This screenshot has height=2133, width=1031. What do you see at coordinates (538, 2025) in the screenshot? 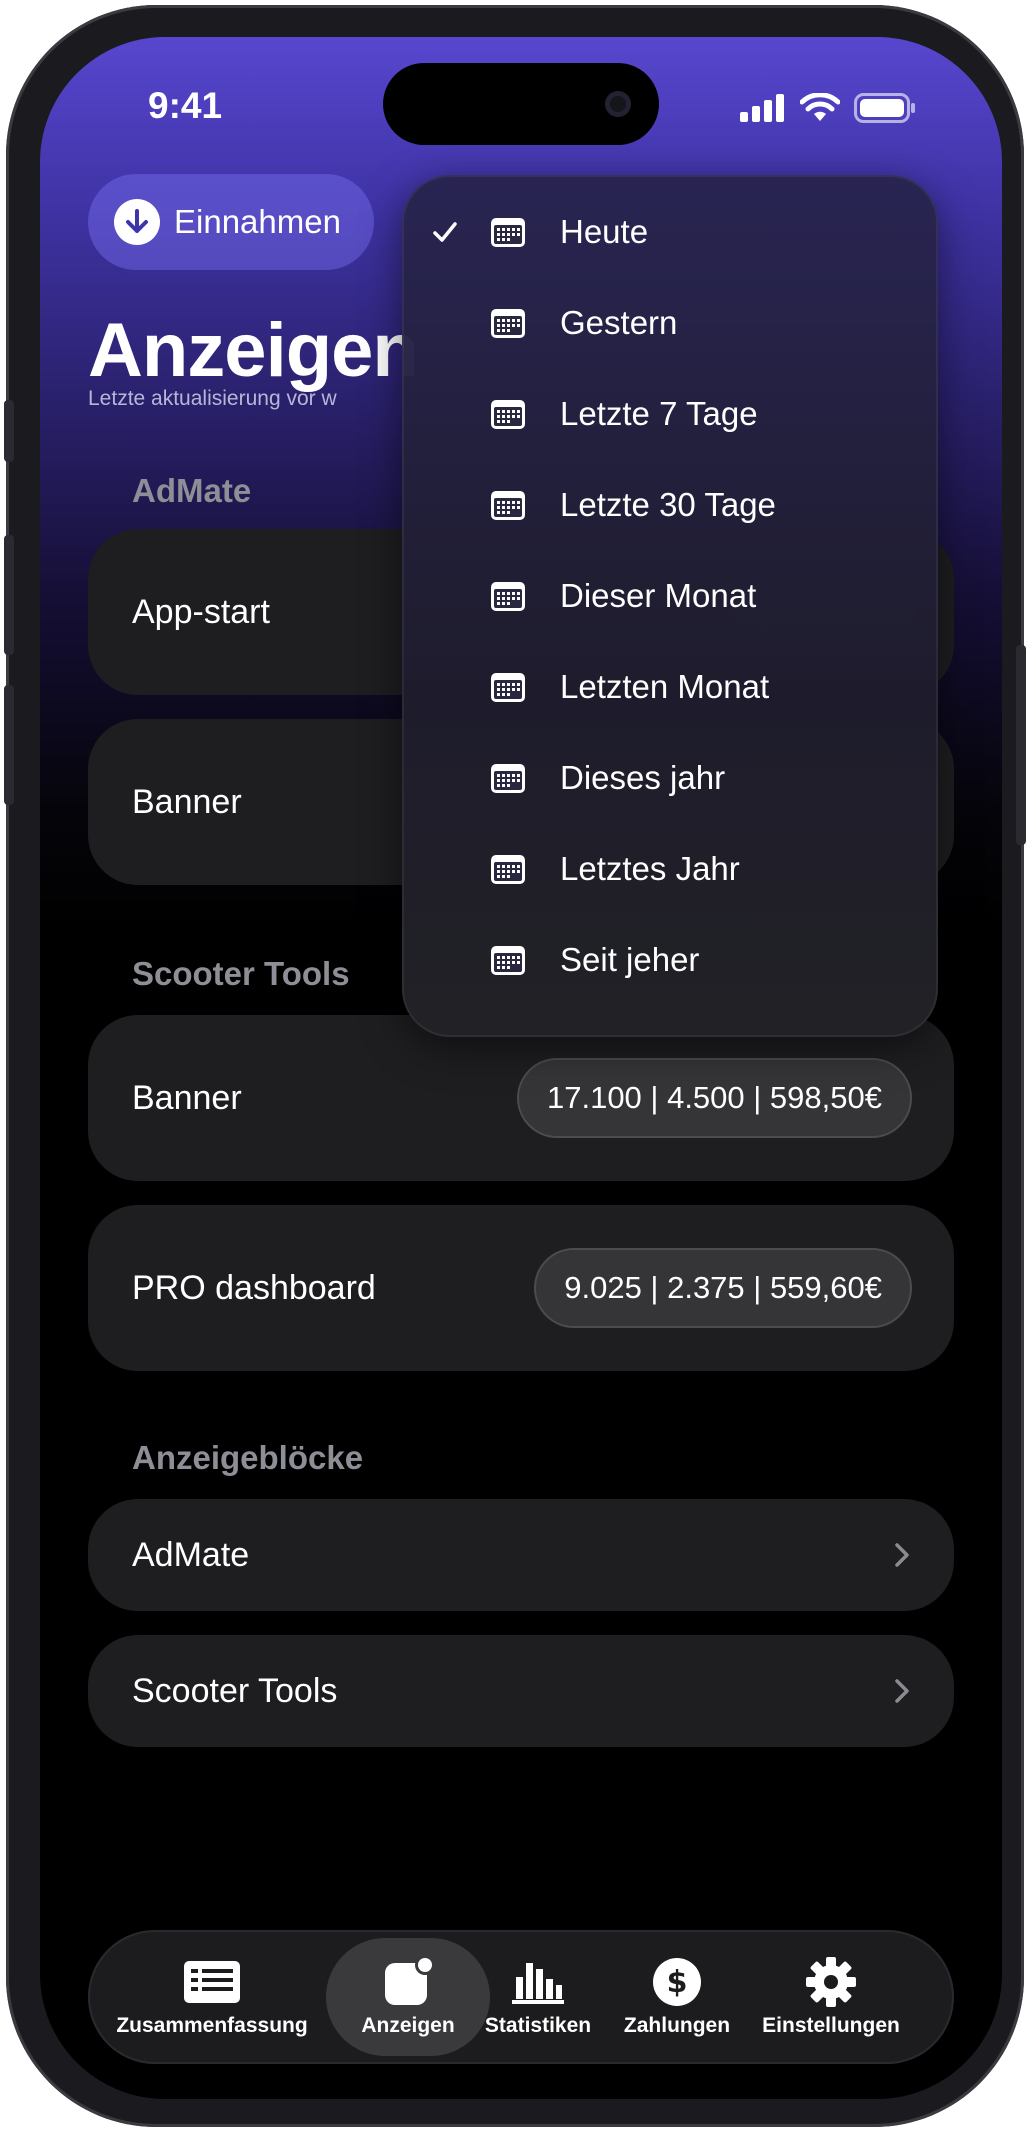
I see `tab-label: Statistiken` at bounding box center [538, 2025].